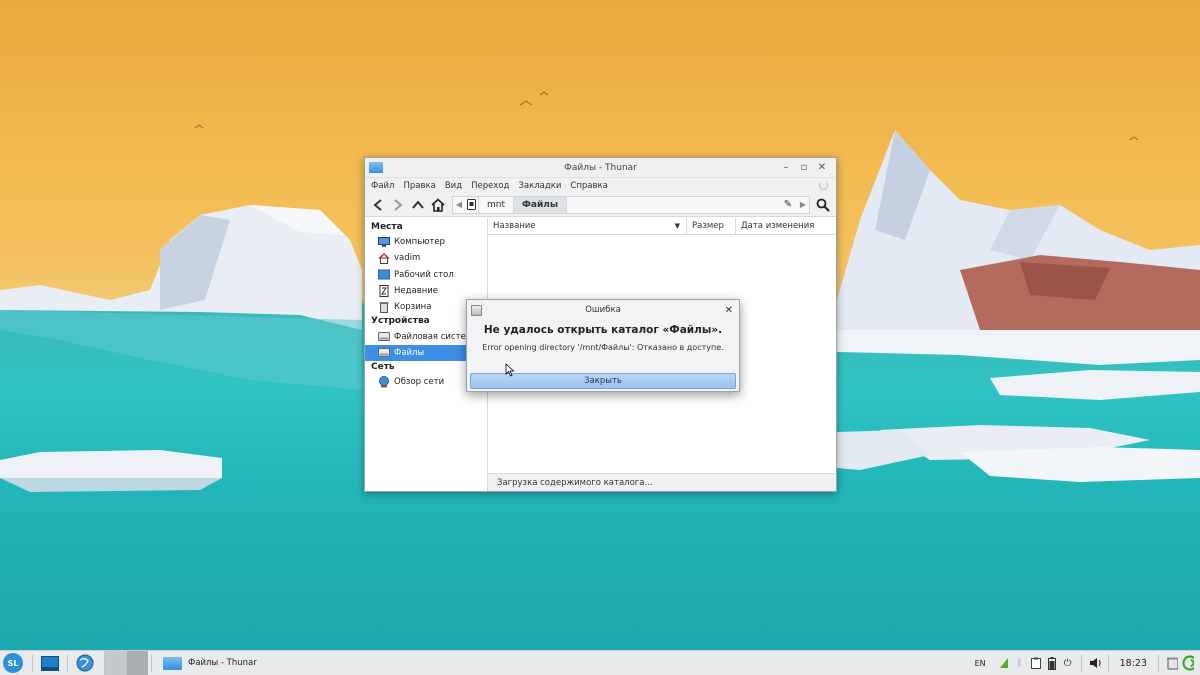  I want to click on home-button, so click(438, 205).